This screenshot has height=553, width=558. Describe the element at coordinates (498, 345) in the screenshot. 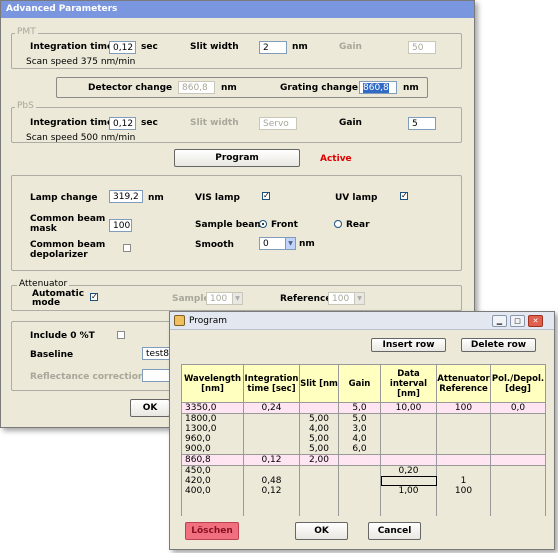

I see `delete-row-button: Delete row` at that location.